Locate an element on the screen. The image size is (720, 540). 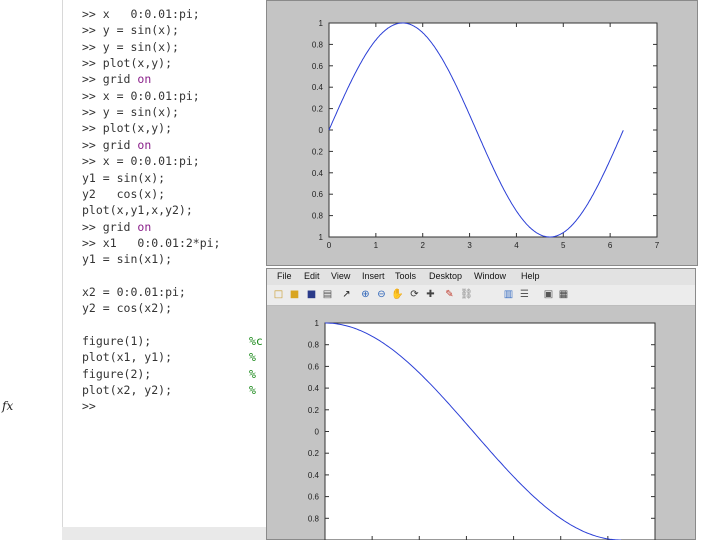
command-line: figure(1); is located at coordinates (116, 341).